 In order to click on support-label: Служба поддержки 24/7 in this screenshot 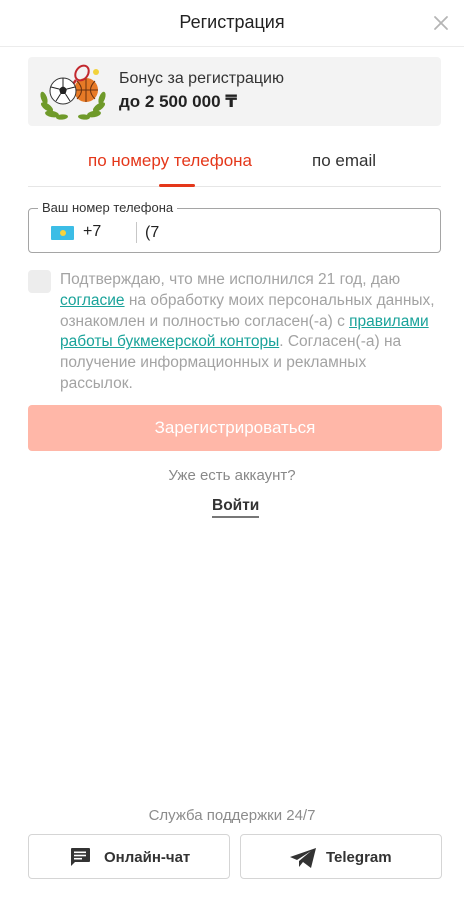, I will do `click(232, 815)`.